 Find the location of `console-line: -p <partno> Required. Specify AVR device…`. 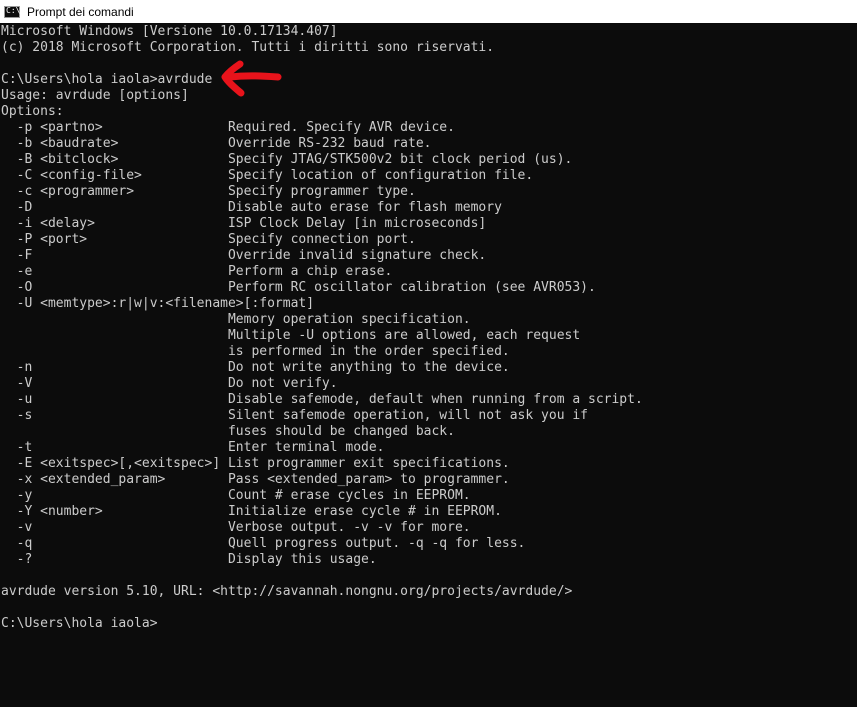

console-line: -p <partno> Required. Specify AVR device… is located at coordinates (228, 127).